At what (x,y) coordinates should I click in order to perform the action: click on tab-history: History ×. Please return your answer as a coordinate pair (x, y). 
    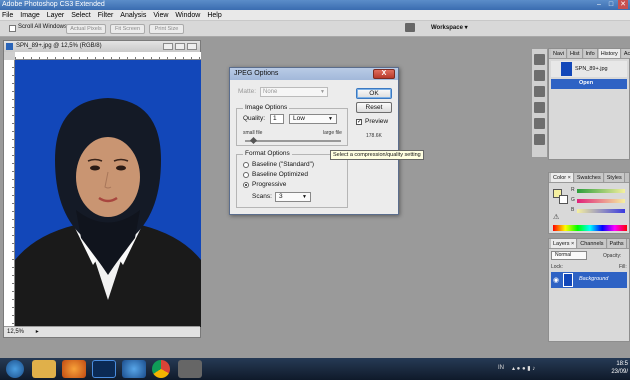
    Looking at the image, I should click on (609, 58).